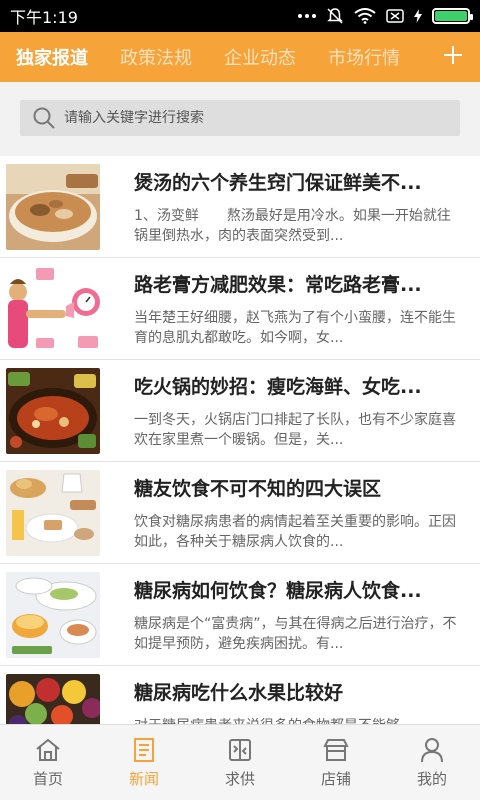 The height and width of the screenshot is (800, 480). Describe the element at coordinates (240, 16) in the screenshot. I see `status-bar: 下午1:19` at that location.